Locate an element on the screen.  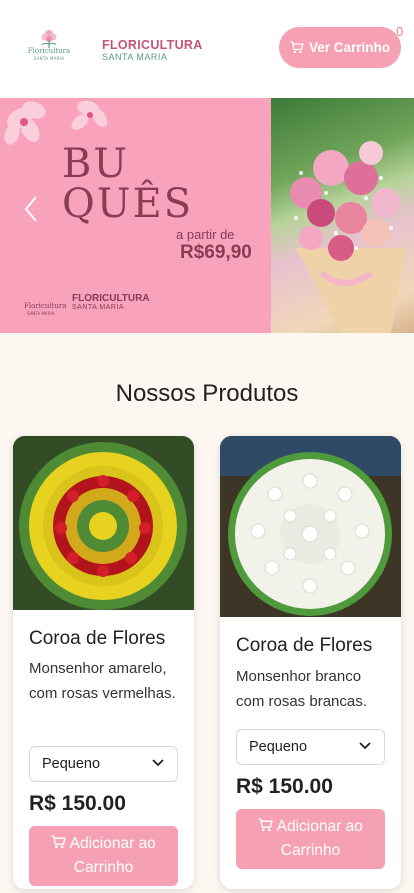
yellow-red-wreath-image is located at coordinates (103, 523).